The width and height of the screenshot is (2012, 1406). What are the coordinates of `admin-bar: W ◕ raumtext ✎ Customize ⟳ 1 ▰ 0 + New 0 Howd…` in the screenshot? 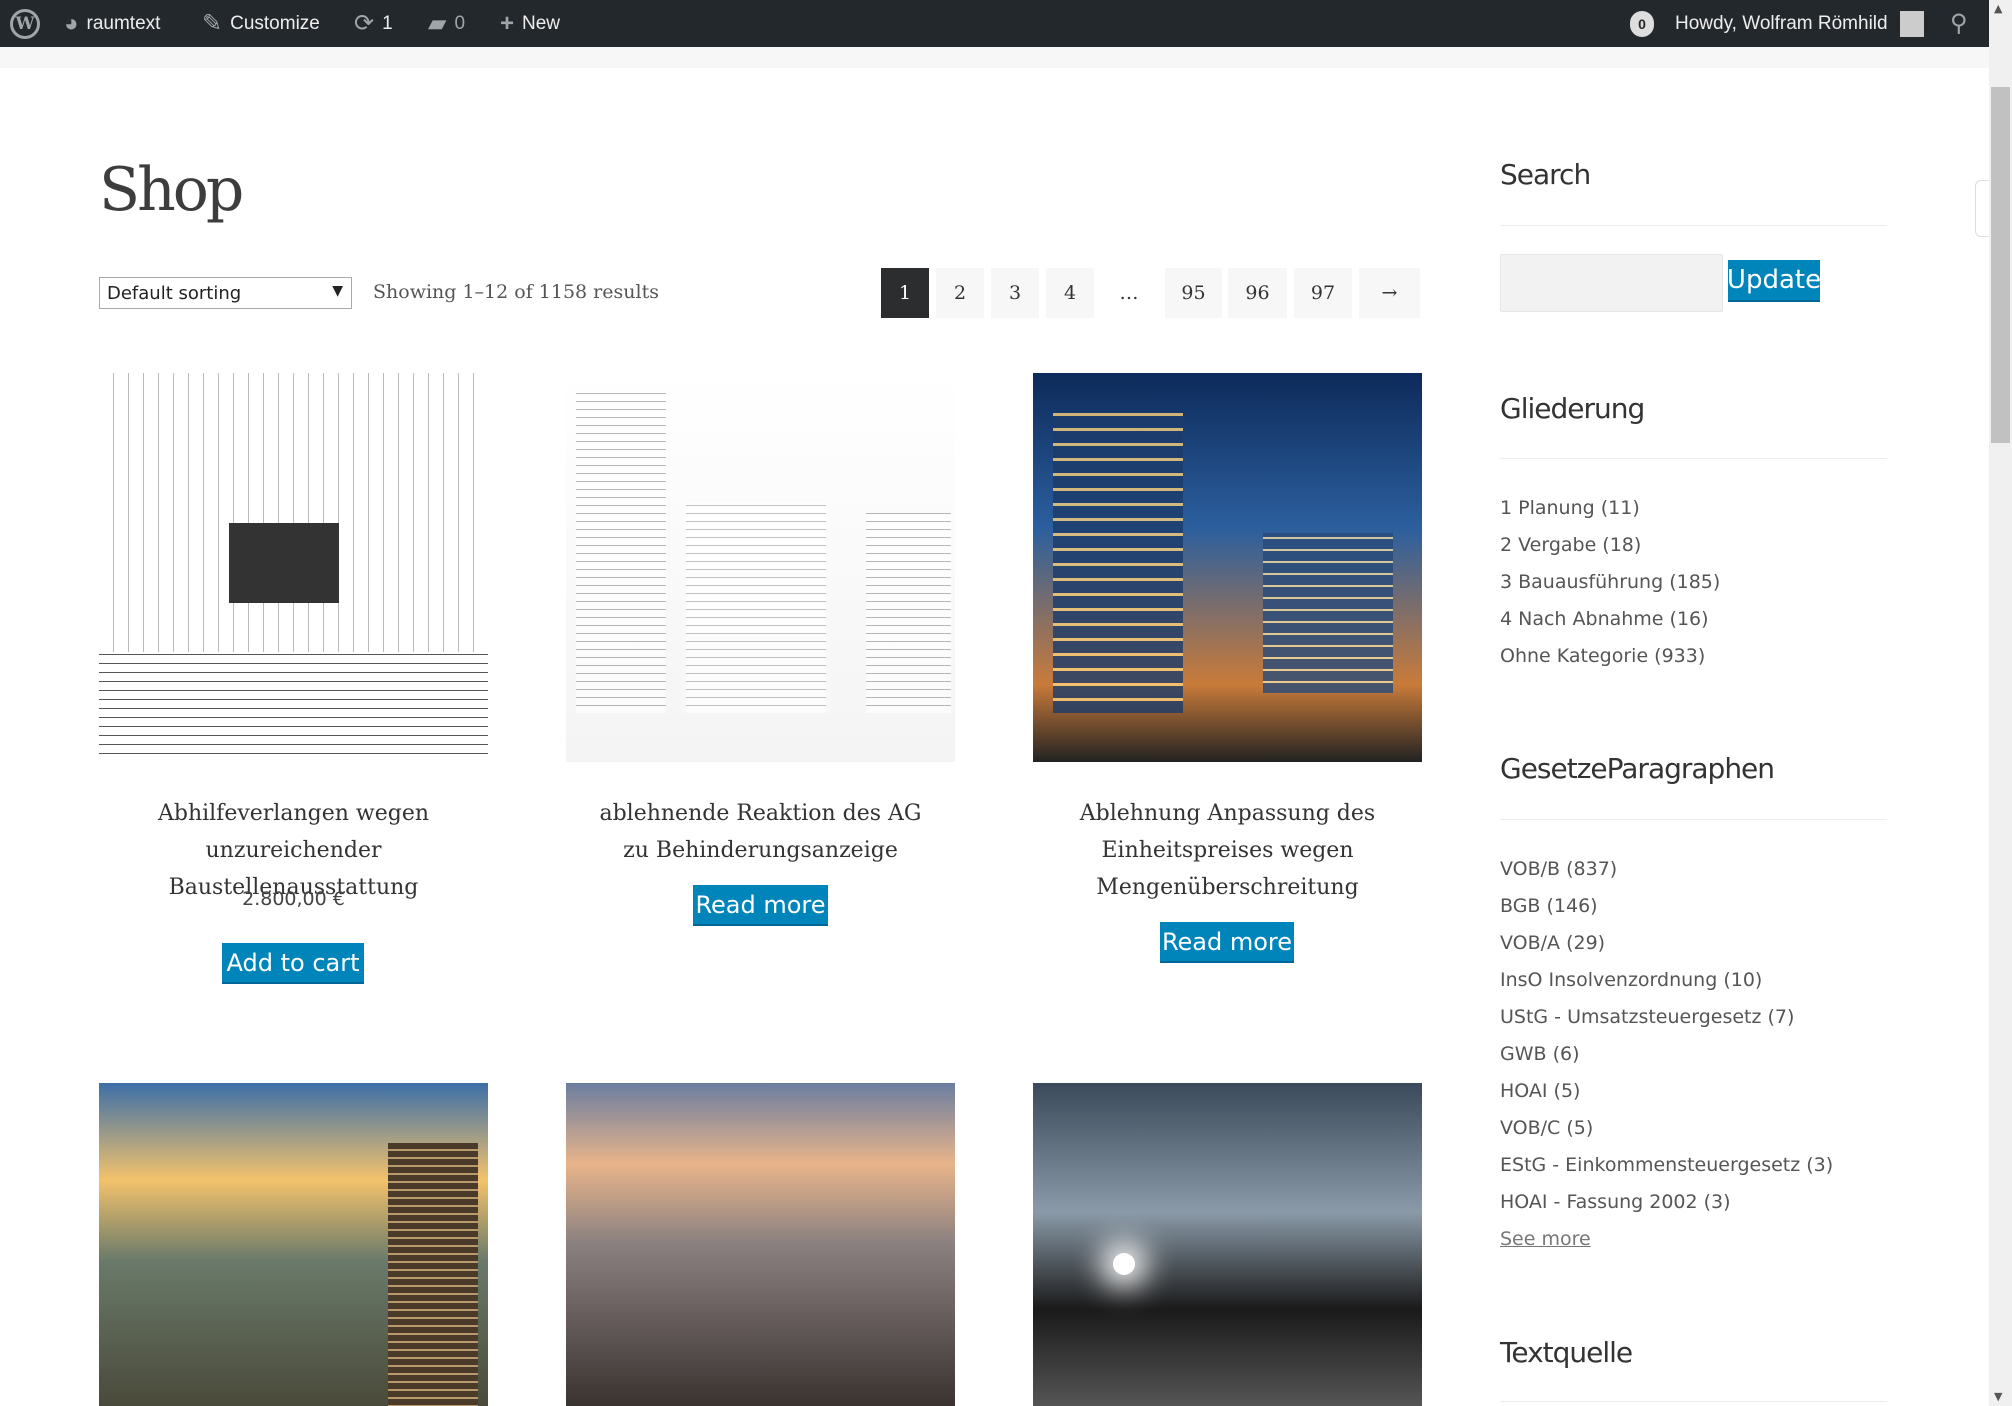 It's located at (994, 23).